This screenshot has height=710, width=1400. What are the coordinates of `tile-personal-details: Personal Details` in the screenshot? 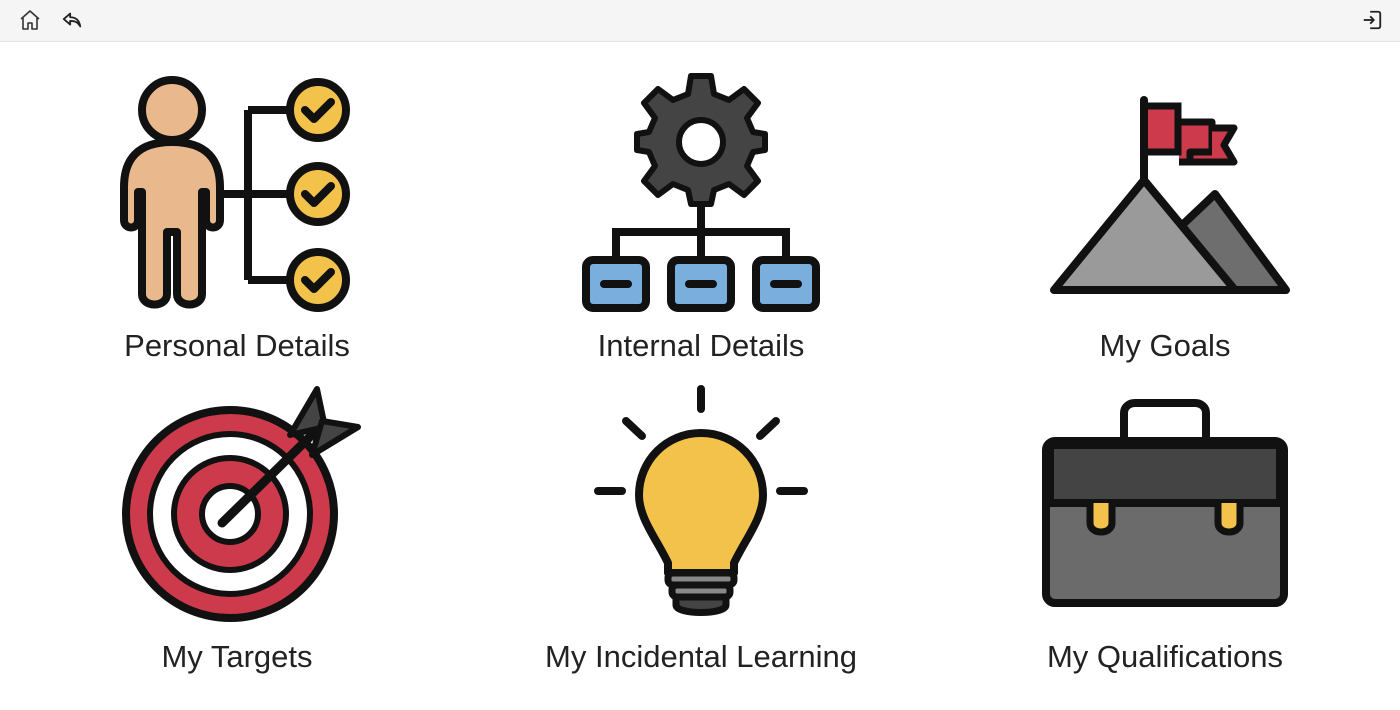 It's located at (237, 222).